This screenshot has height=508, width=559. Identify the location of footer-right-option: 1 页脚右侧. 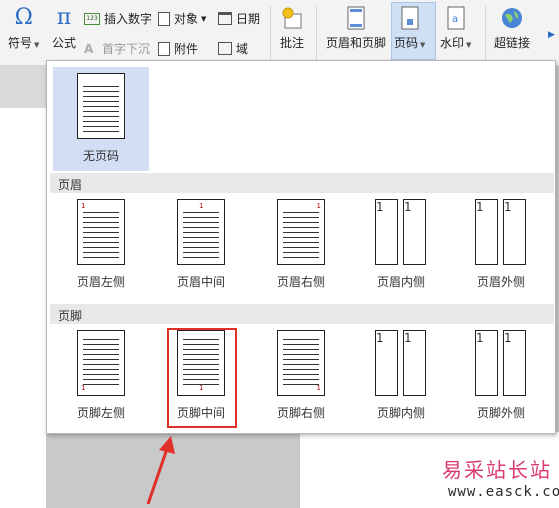
(301, 380).